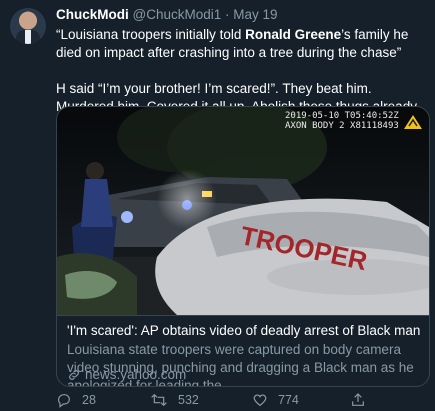 The height and width of the screenshot is (411, 435). I want to click on share-button, so click(358, 400).